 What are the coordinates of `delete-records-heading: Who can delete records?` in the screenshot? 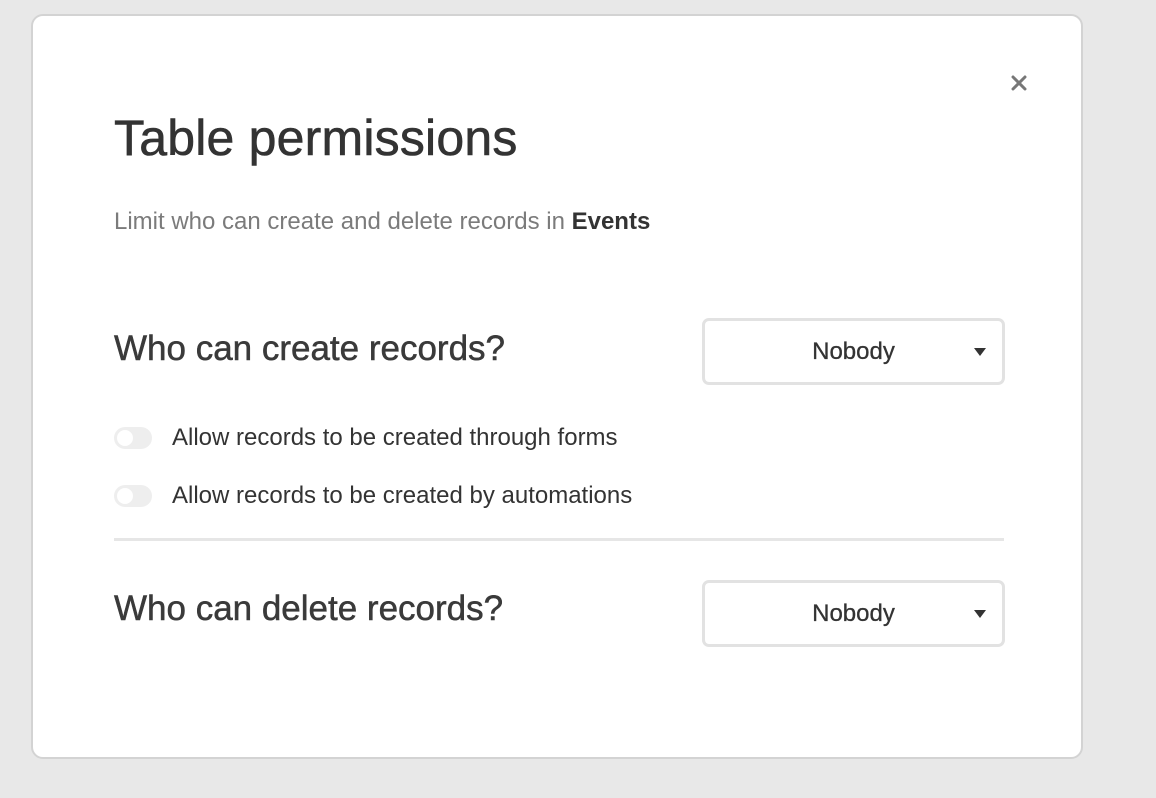 It's located at (309, 609).